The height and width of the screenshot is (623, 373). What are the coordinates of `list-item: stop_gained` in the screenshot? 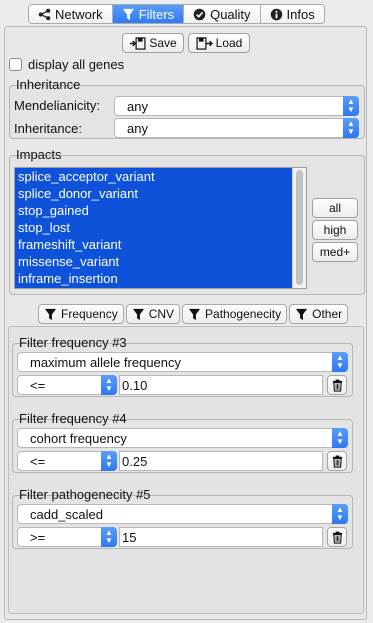 It's located at (160, 210).